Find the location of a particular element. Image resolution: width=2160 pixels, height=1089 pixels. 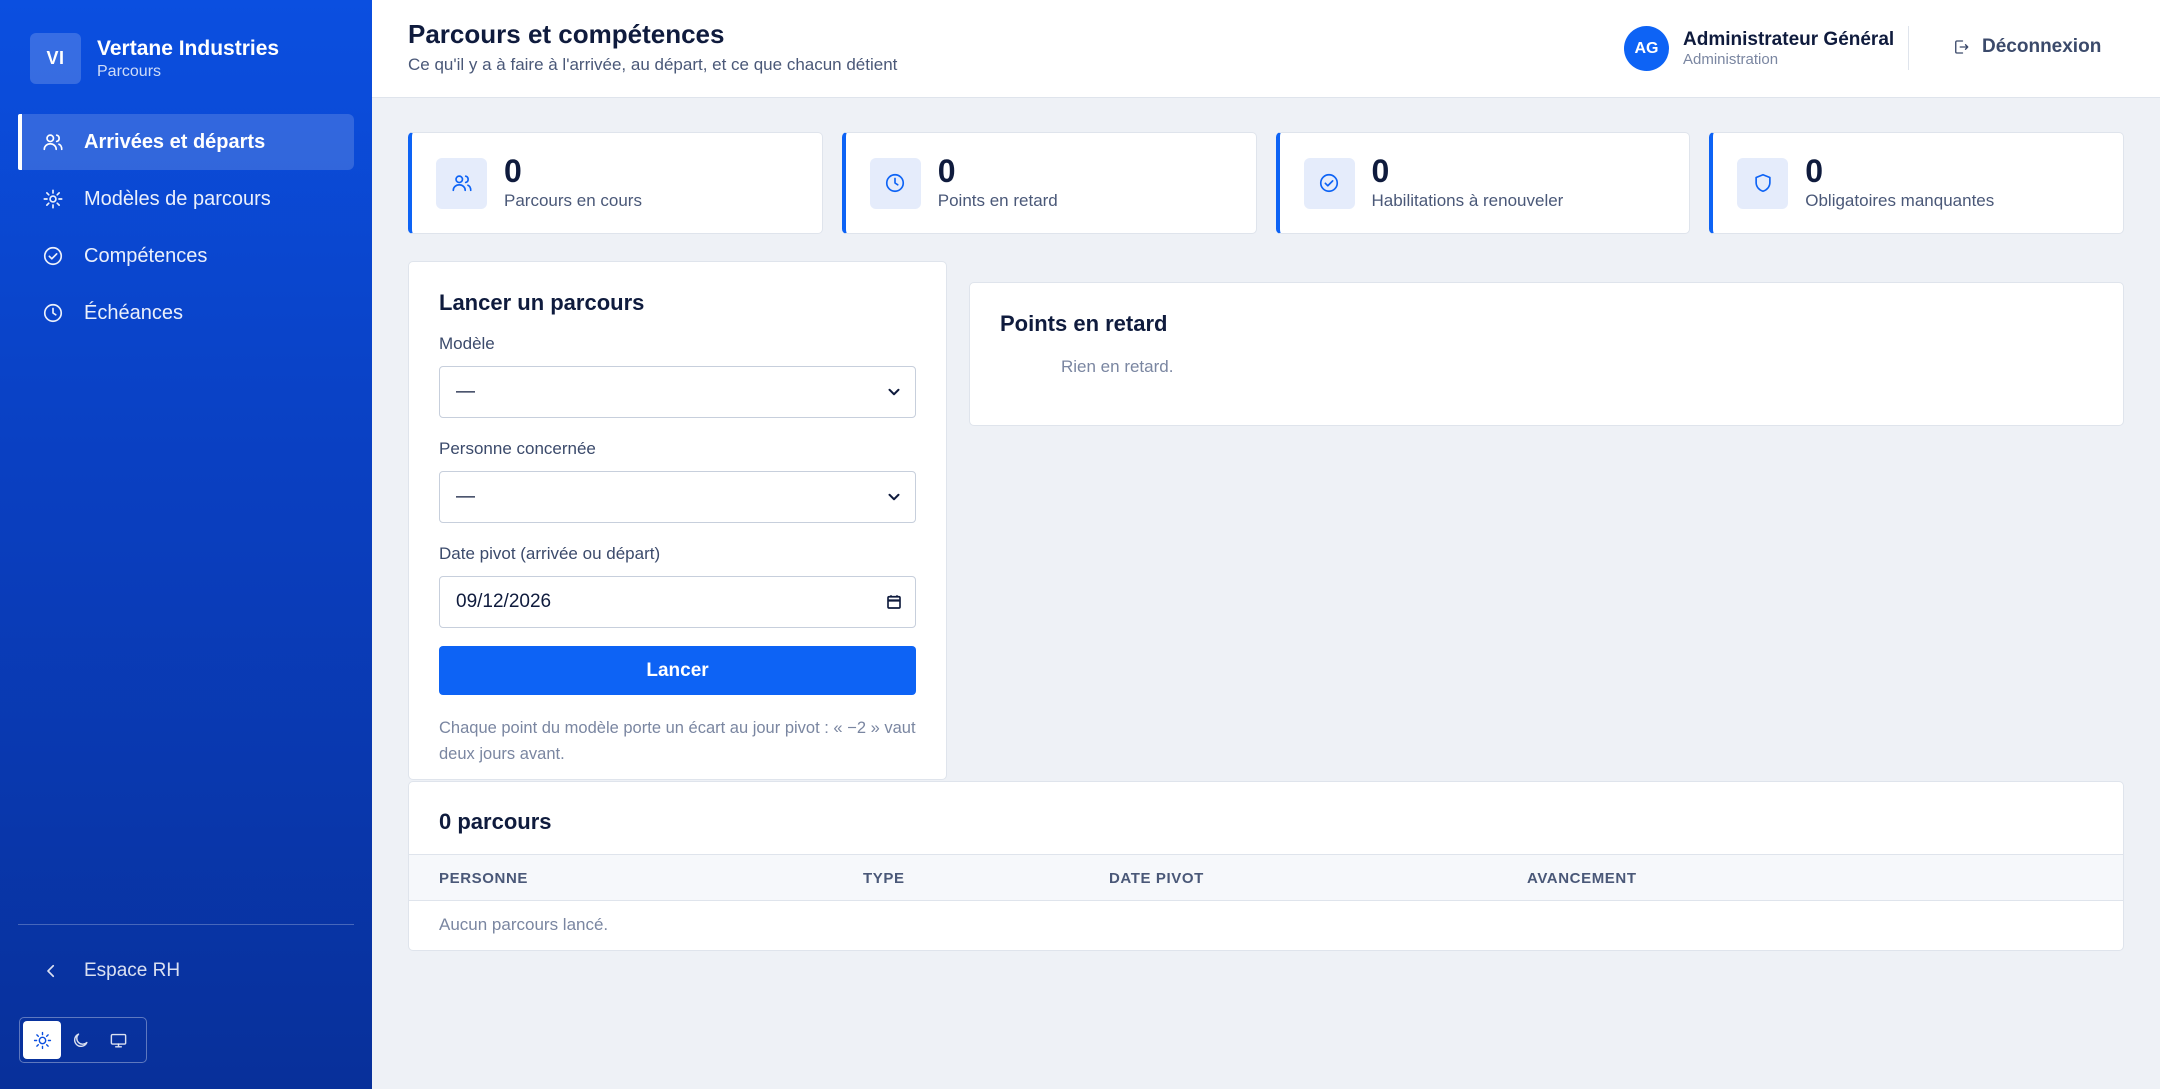

brand-subtitle: Parcours is located at coordinates (129, 71).